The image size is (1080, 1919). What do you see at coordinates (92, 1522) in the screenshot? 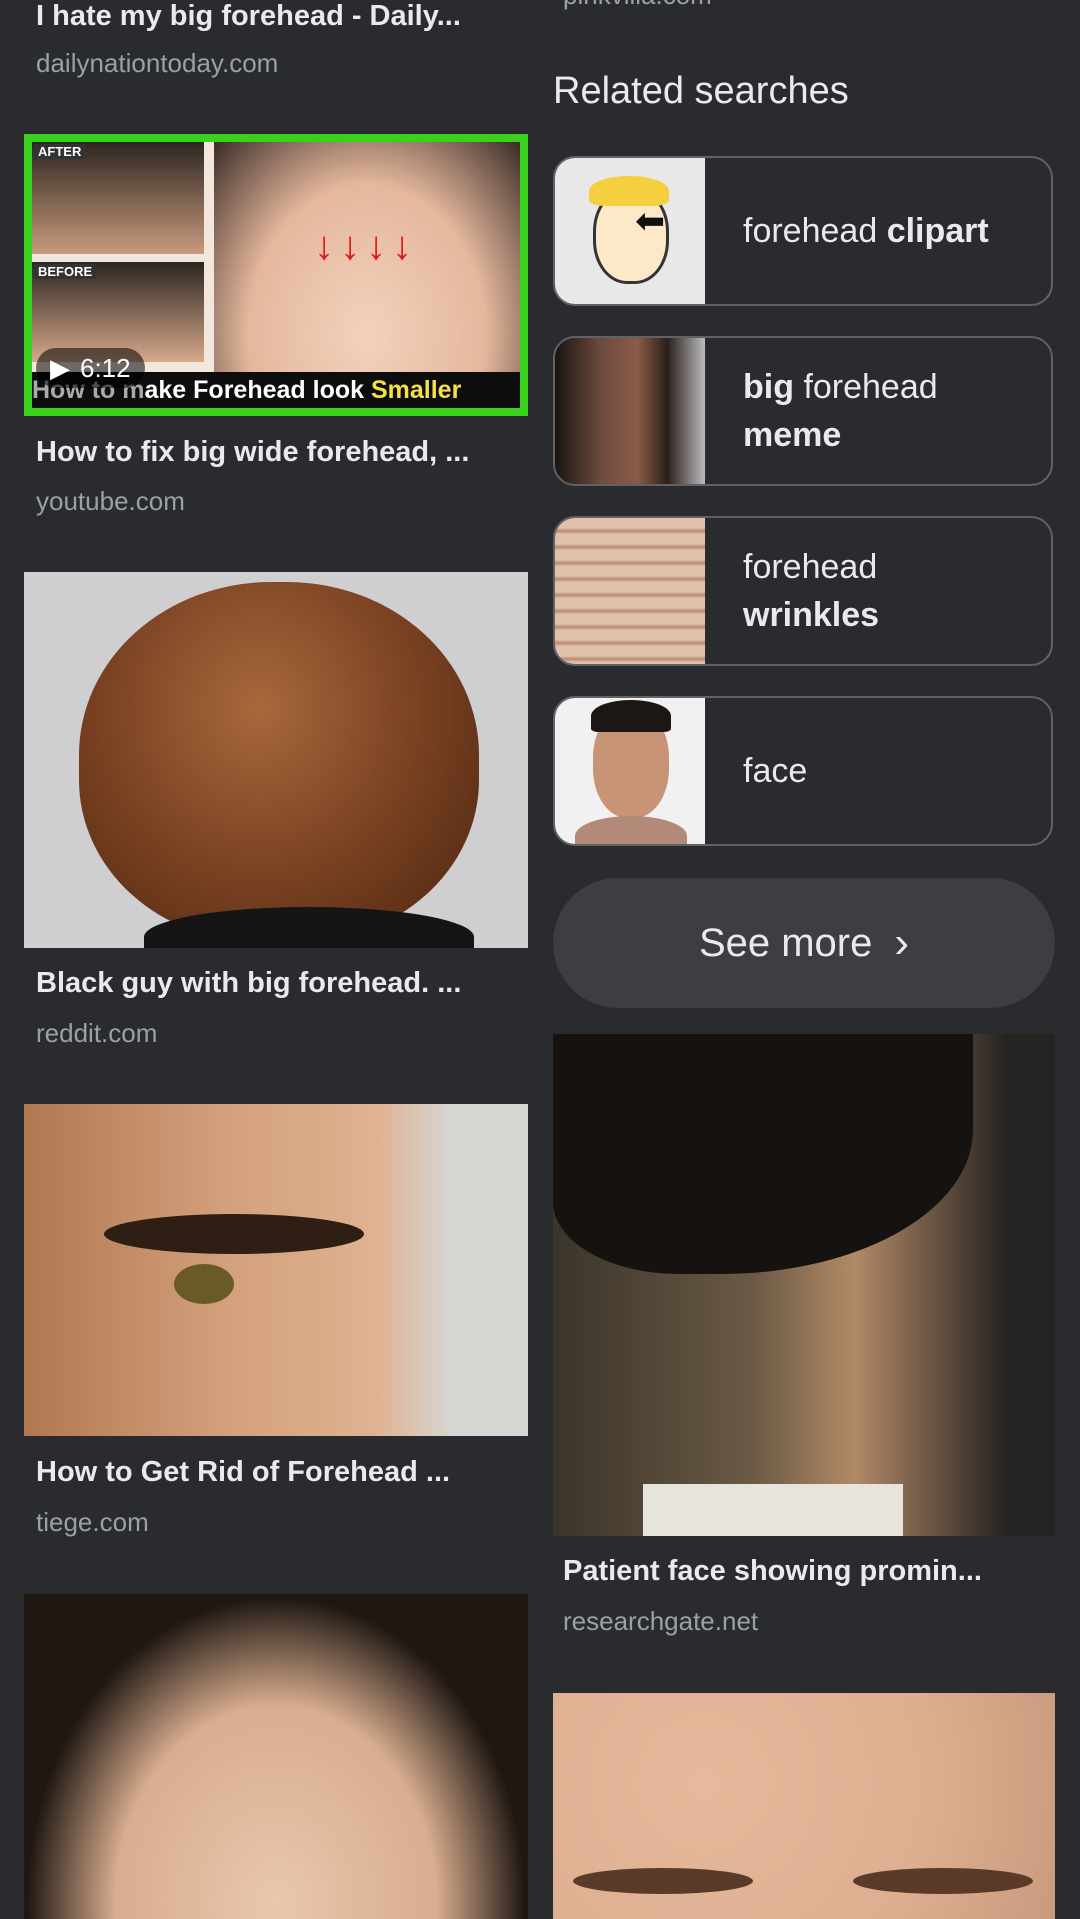
I see `result-domain: tiege.com` at bounding box center [92, 1522].